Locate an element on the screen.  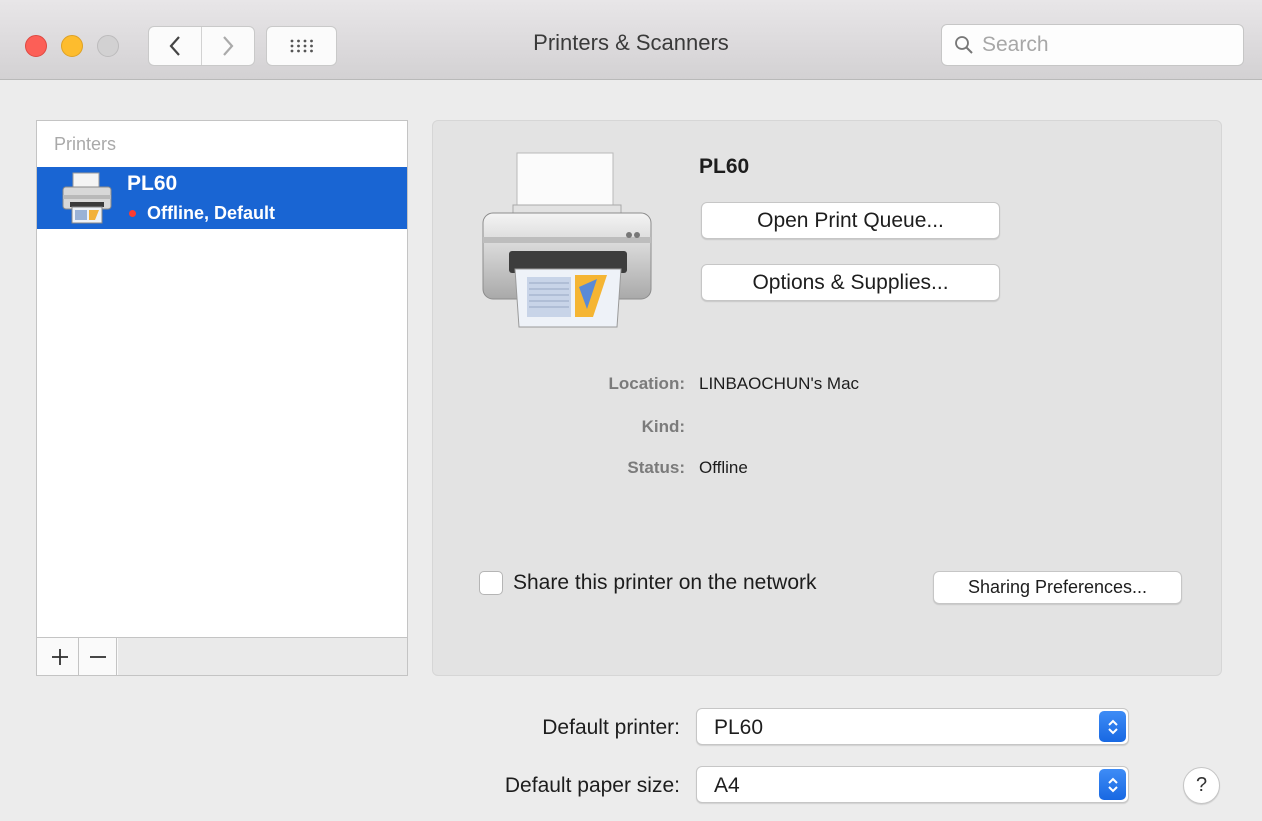
printer-detail-name: PL60 is located at coordinates (724, 166).